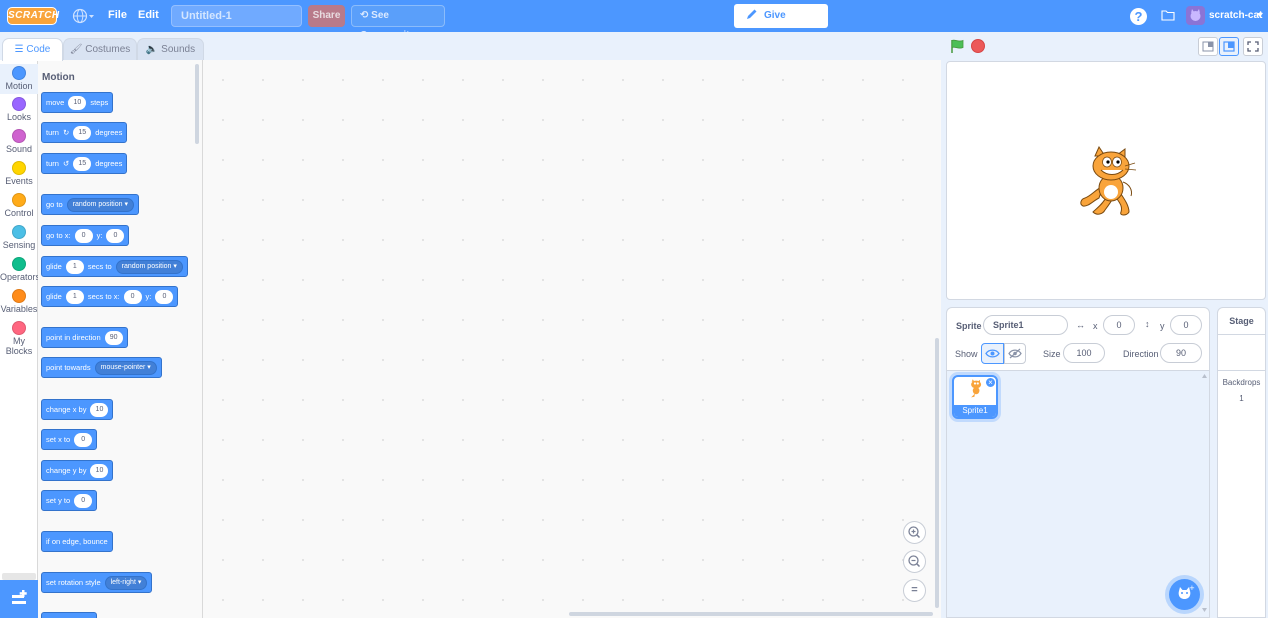  Describe the element at coordinates (19, 599) in the screenshot. I see `add-extension-button` at that location.